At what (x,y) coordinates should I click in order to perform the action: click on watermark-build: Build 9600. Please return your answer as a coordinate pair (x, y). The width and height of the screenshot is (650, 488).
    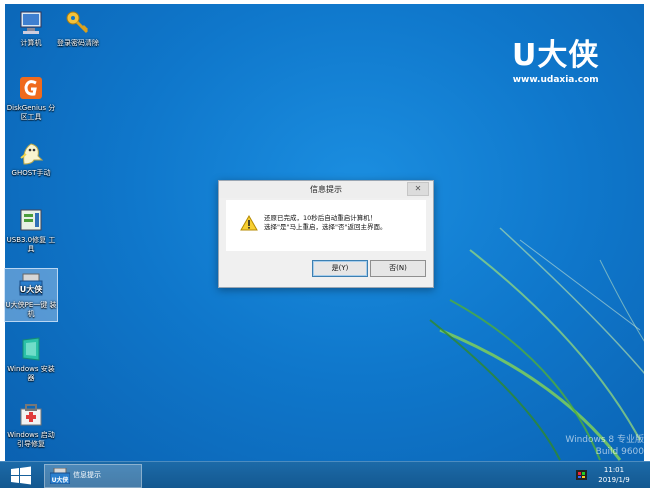
    Looking at the image, I should click on (619, 452).